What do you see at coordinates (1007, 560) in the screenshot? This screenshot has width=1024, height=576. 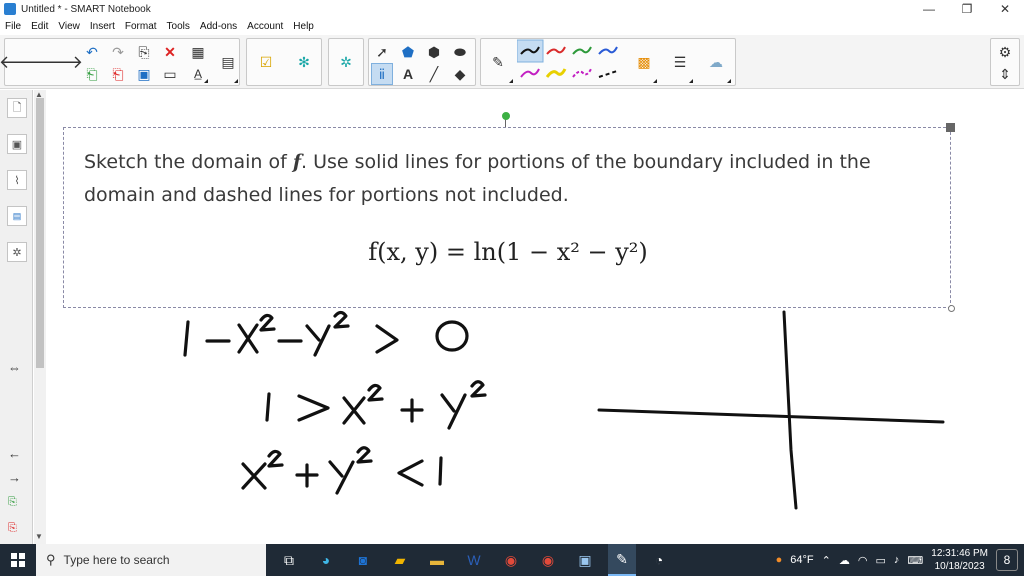 I see `notifications-badge: 8` at bounding box center [1007, 560].